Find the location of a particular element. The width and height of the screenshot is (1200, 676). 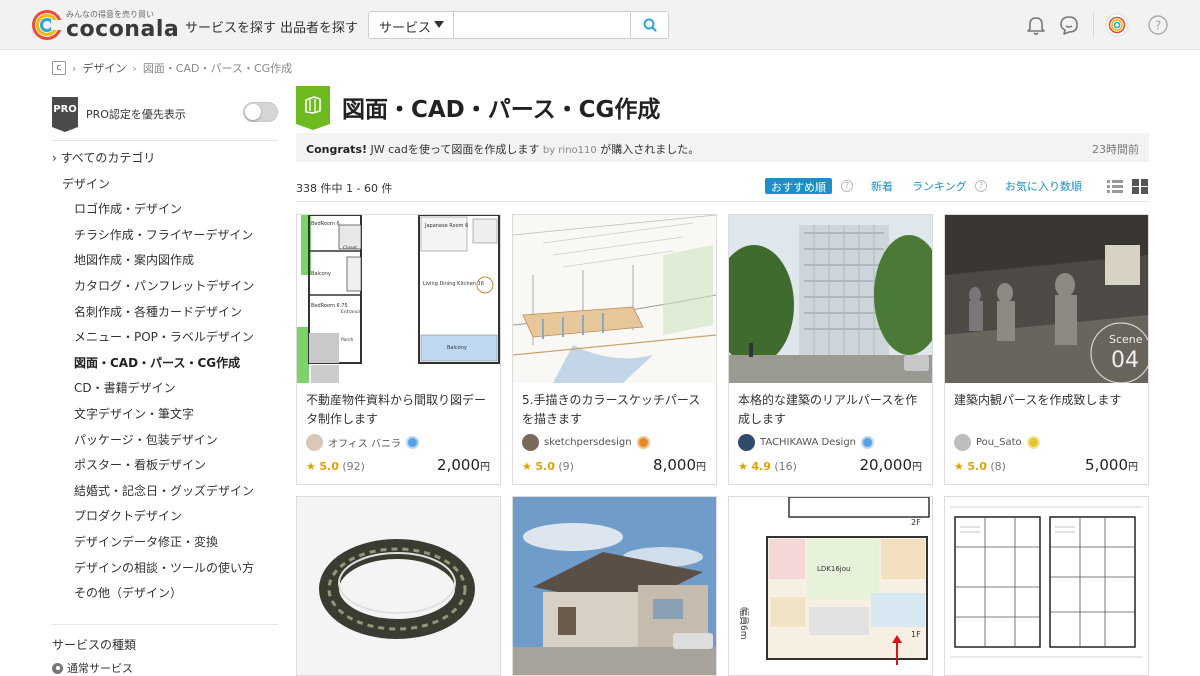

sidebar-item-map: 地図作成・案内図作成 is located at coordinates (165, 263).